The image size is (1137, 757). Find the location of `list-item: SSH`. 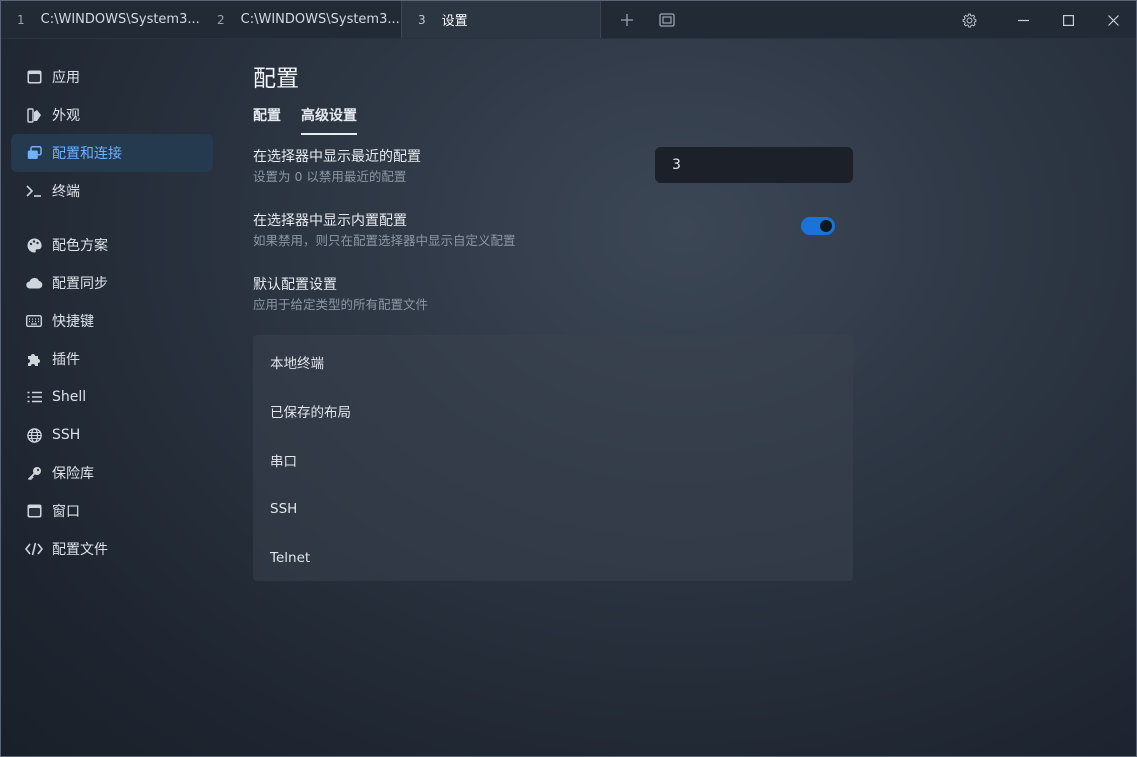

list-item: SSH is located at coordinates (553, 508).